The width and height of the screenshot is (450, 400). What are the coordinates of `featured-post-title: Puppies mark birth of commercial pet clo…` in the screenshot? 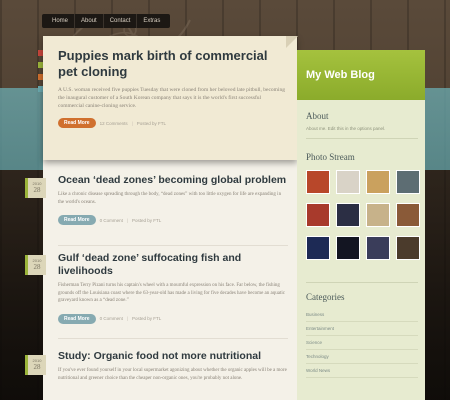 It's located at (173, 64).